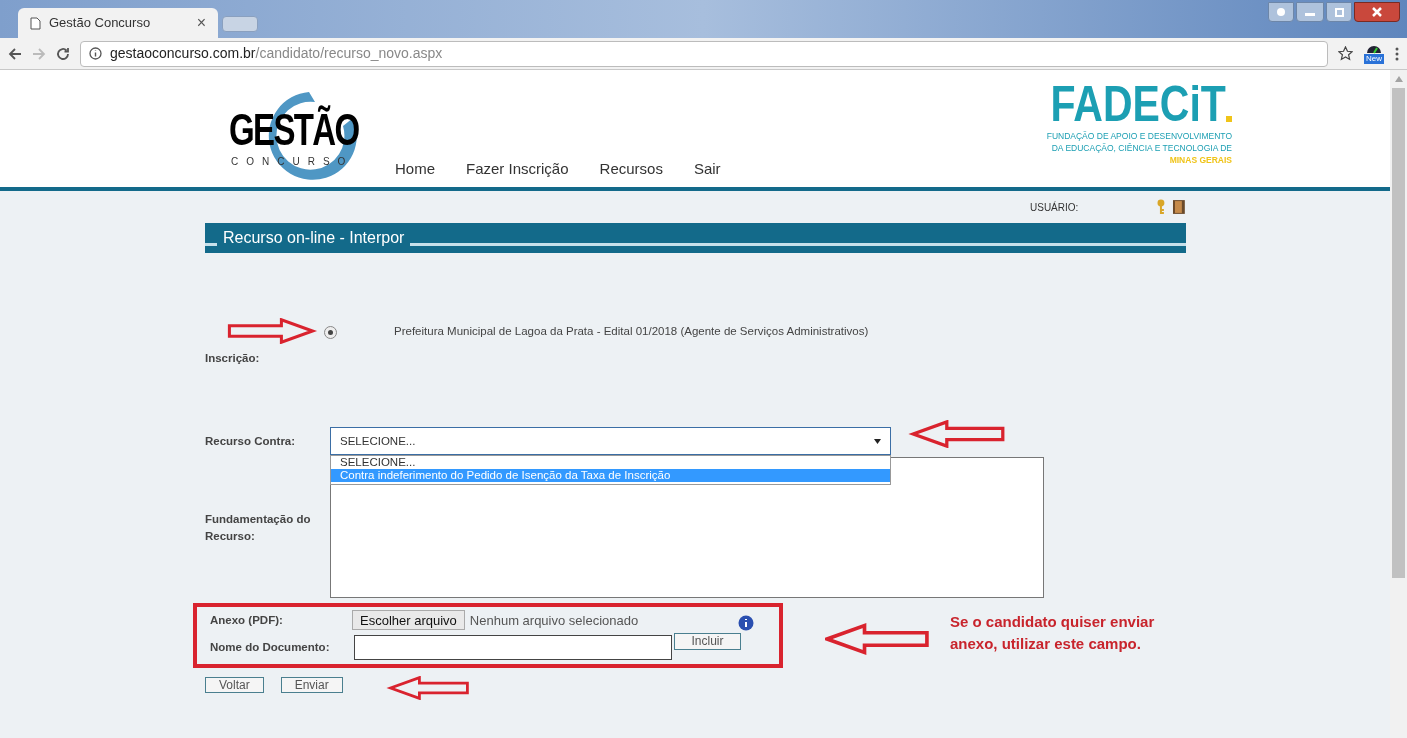 The height and width of the screenshot is (738, 1407). What do you see at coordinates (517, 168) in the screenshot?
I see `nav-link: Fazer Inscrição` at bounding box center [517, 168].